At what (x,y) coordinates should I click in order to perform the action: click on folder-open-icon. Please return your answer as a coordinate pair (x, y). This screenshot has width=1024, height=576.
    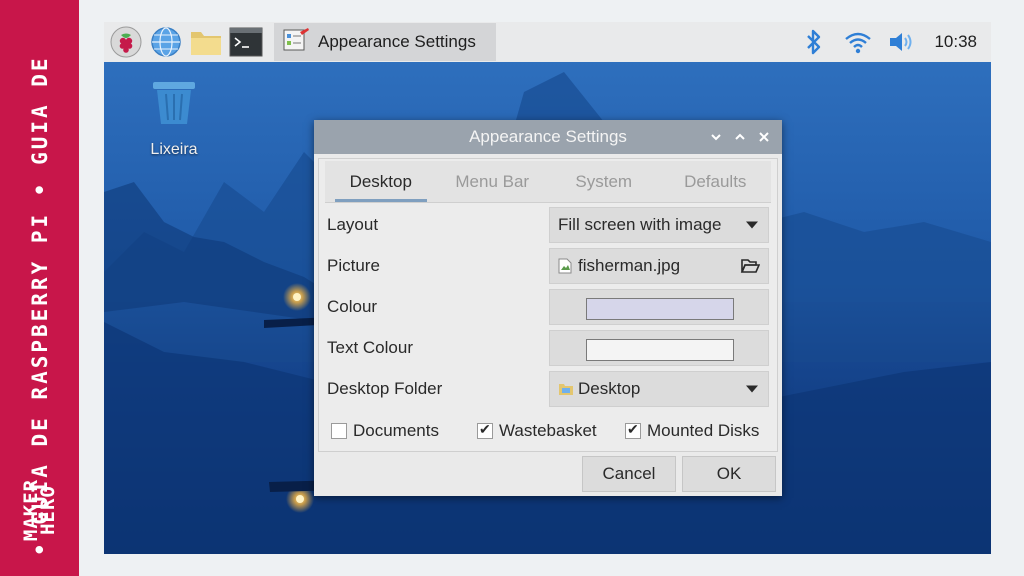
    Looking at the image, I should click on (750, 268).